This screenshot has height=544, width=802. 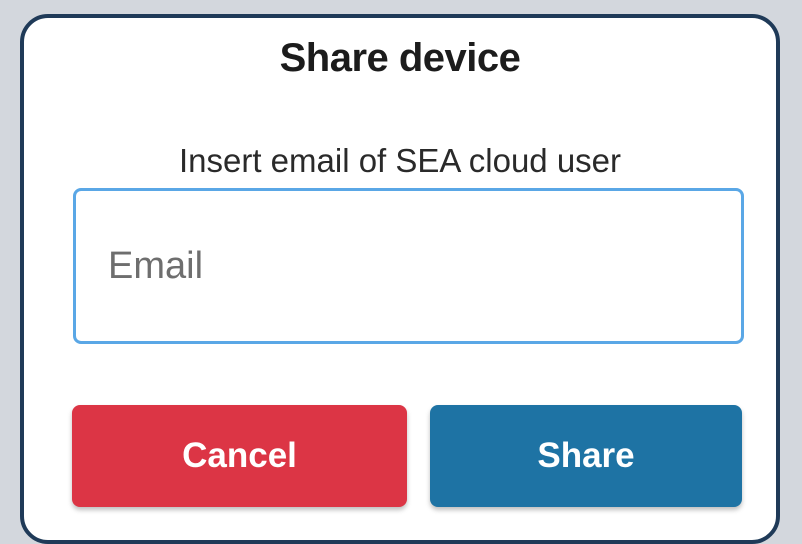 I want to click on share-button: Share, so click(x=586, y=456).